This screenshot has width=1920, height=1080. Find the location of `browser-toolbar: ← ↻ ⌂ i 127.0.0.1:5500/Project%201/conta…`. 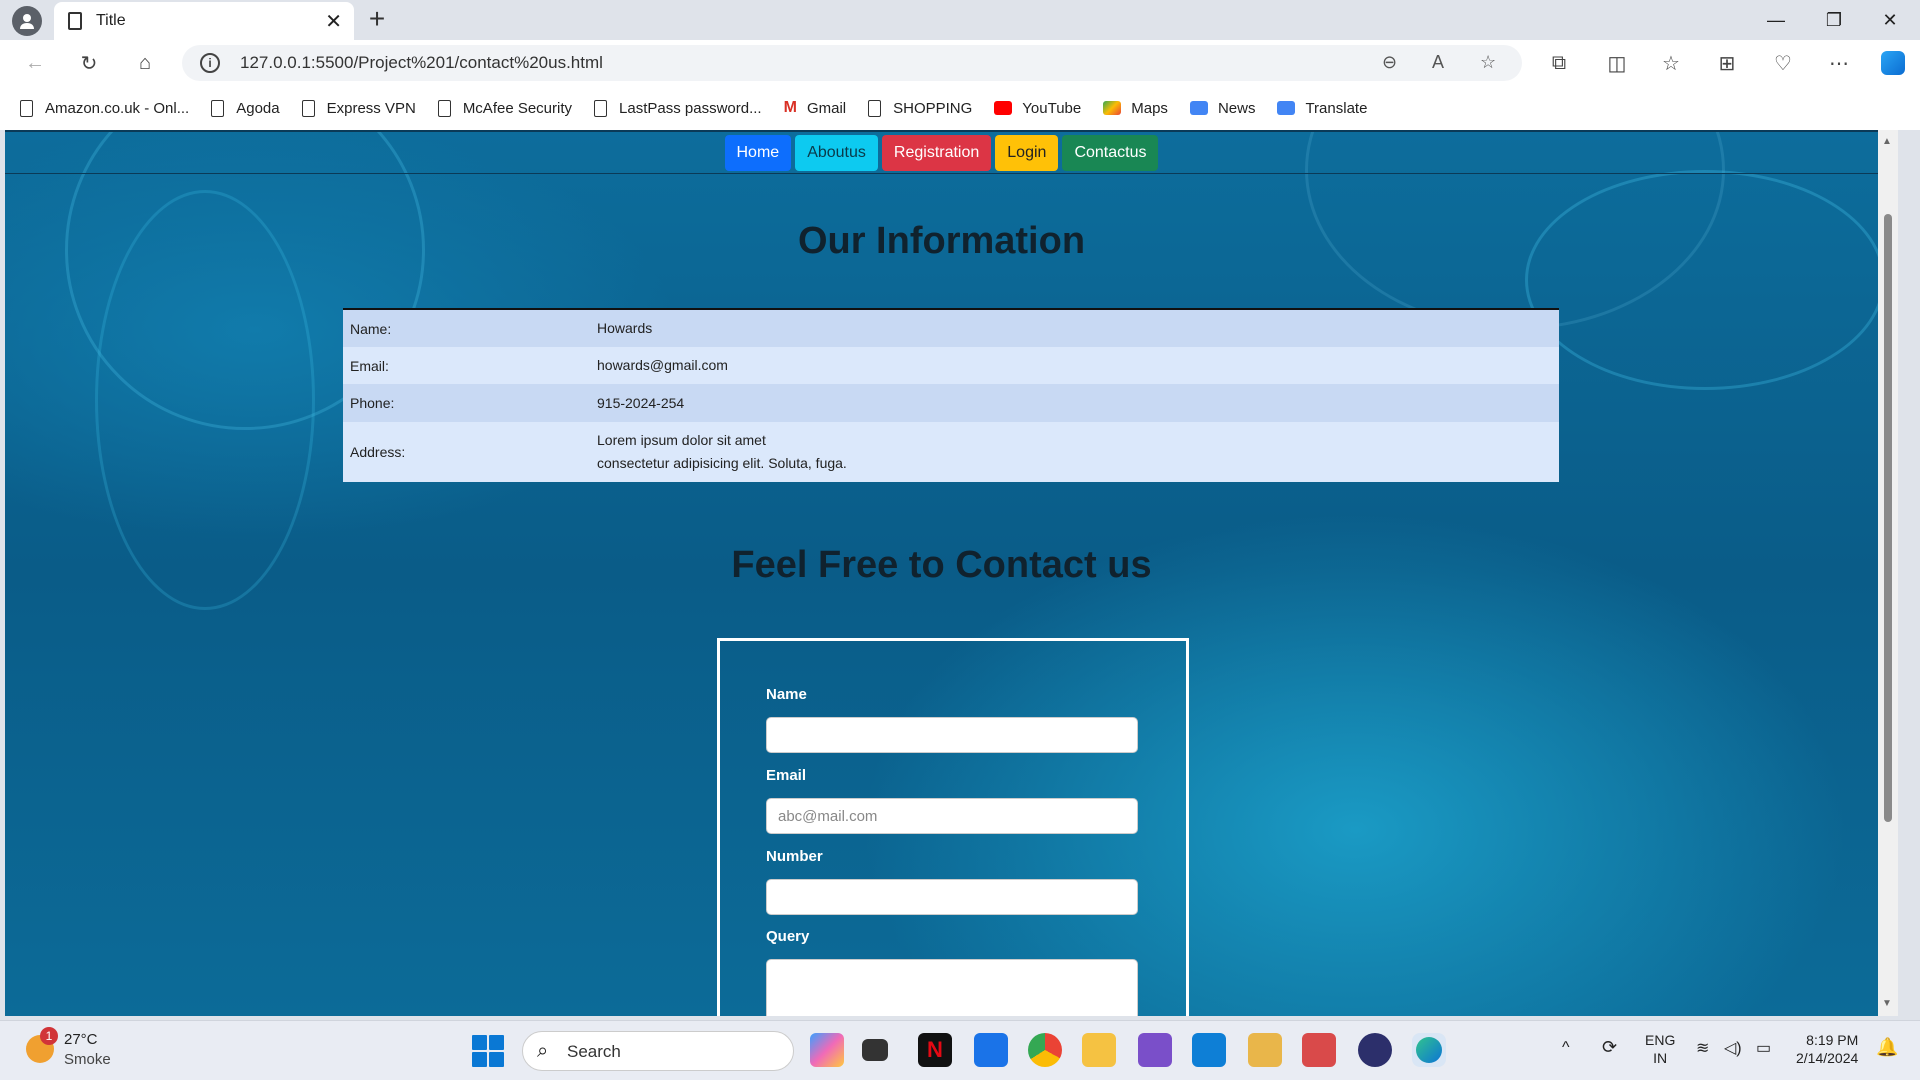

browser-toolbar: ← ↻ ⌂ i 127.0.0.1:5500/Project%201/conta… is located at coordinates (960, 63).